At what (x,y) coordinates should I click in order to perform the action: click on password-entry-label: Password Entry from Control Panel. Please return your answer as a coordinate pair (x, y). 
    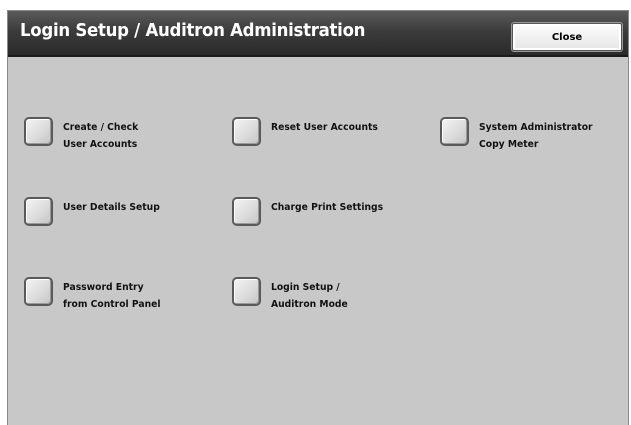
    Looking at the image, I should click on (112, 296).